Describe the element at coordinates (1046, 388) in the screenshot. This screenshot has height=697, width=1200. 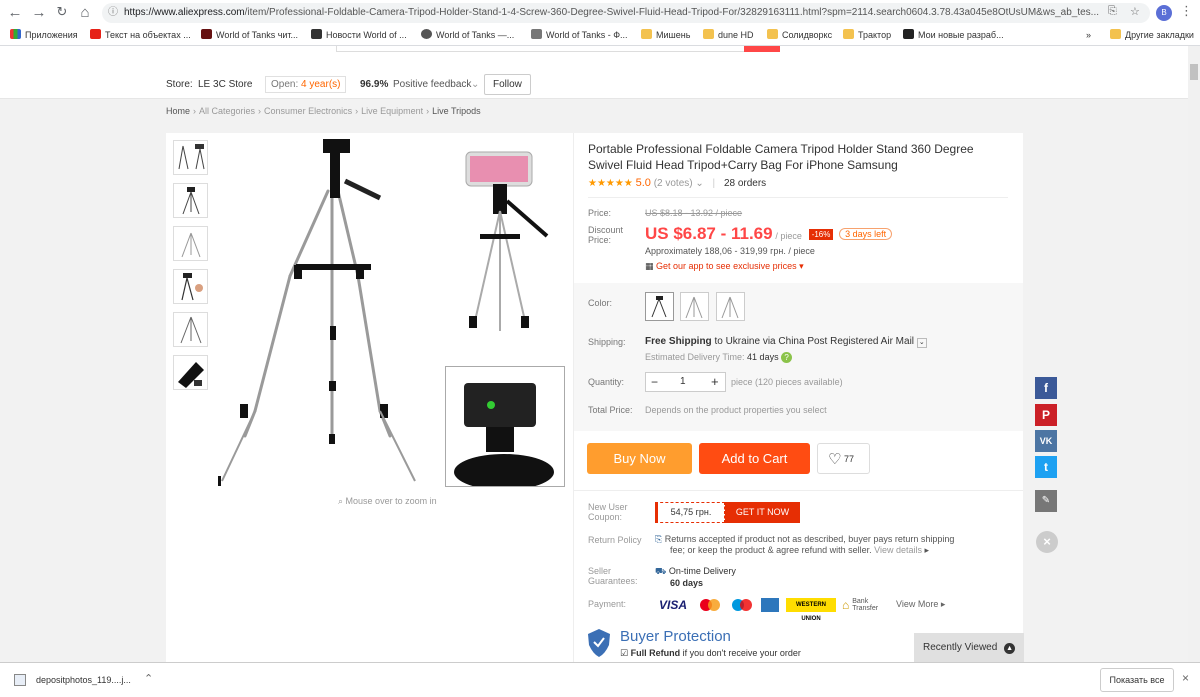
I see `facebook-icon: f` at that location.